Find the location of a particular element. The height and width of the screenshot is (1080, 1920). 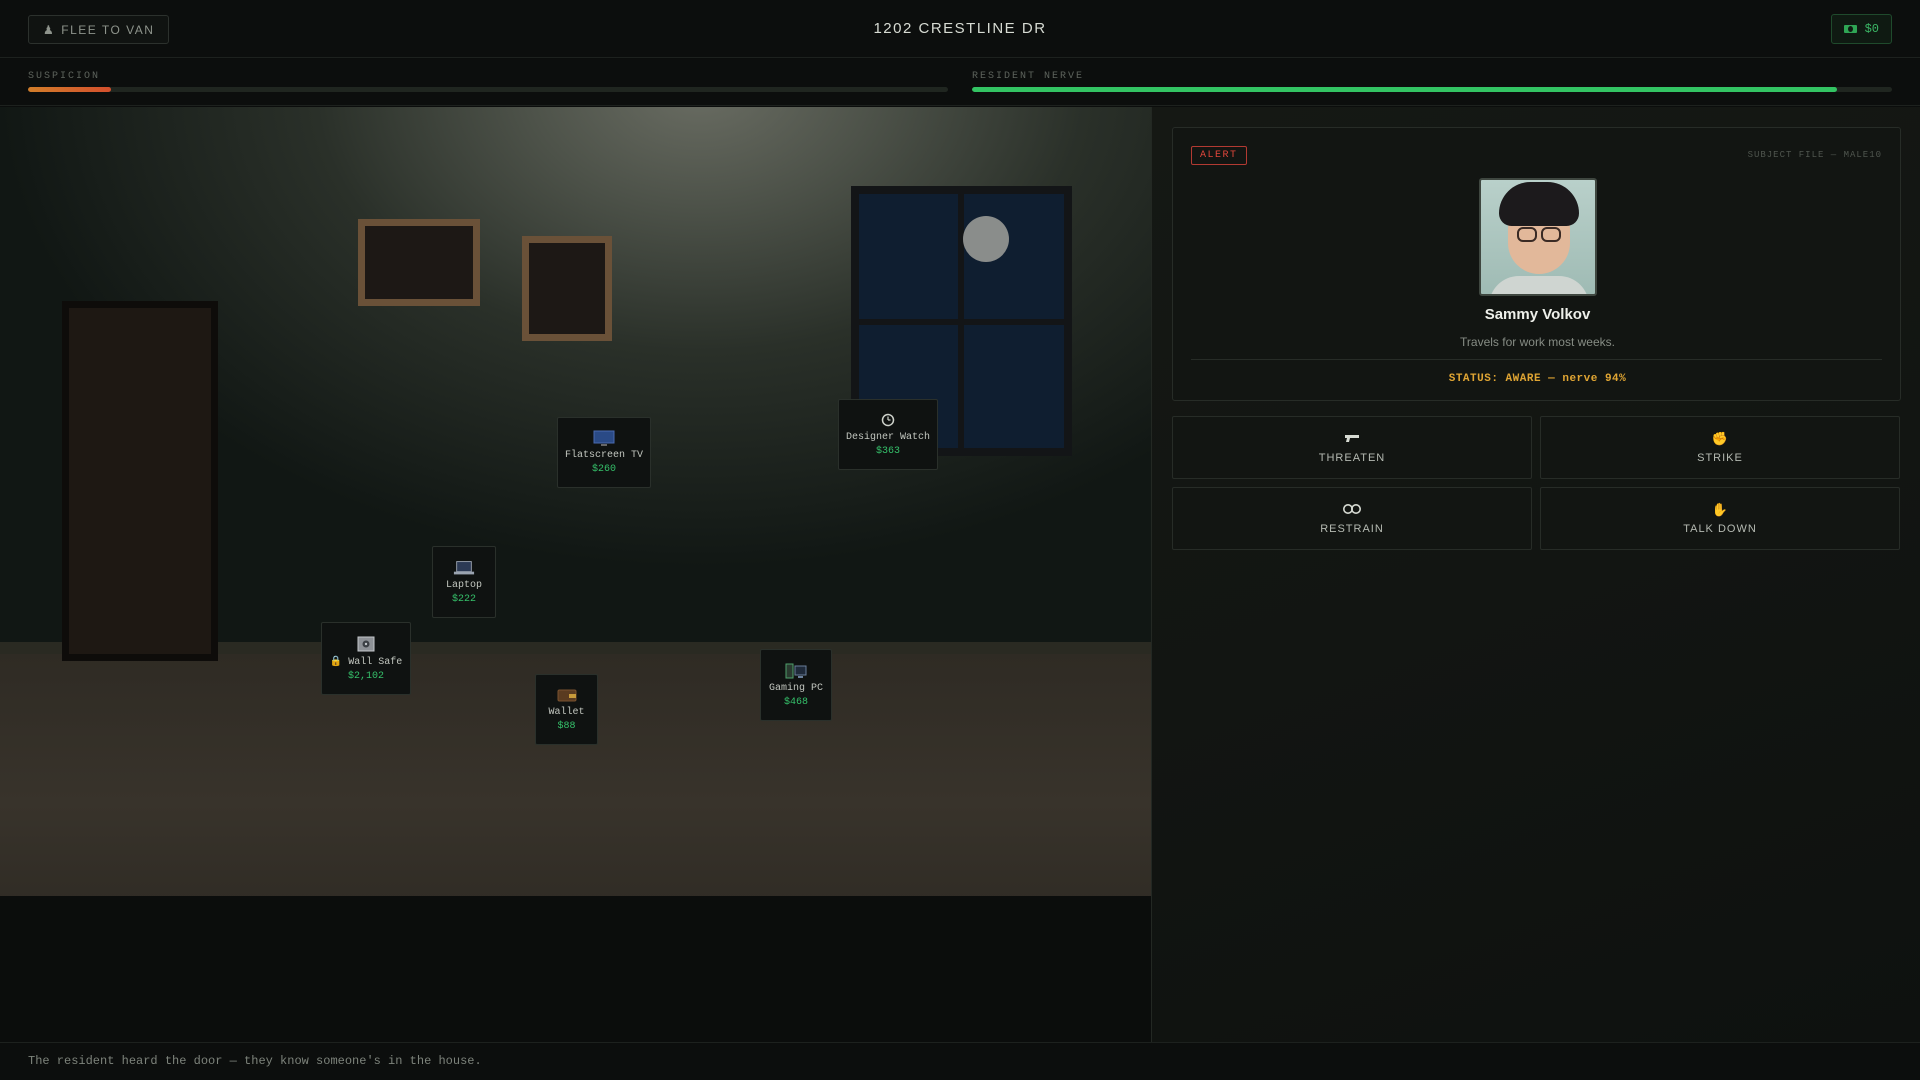

cash-icon is located at coordinates (1850, 29).